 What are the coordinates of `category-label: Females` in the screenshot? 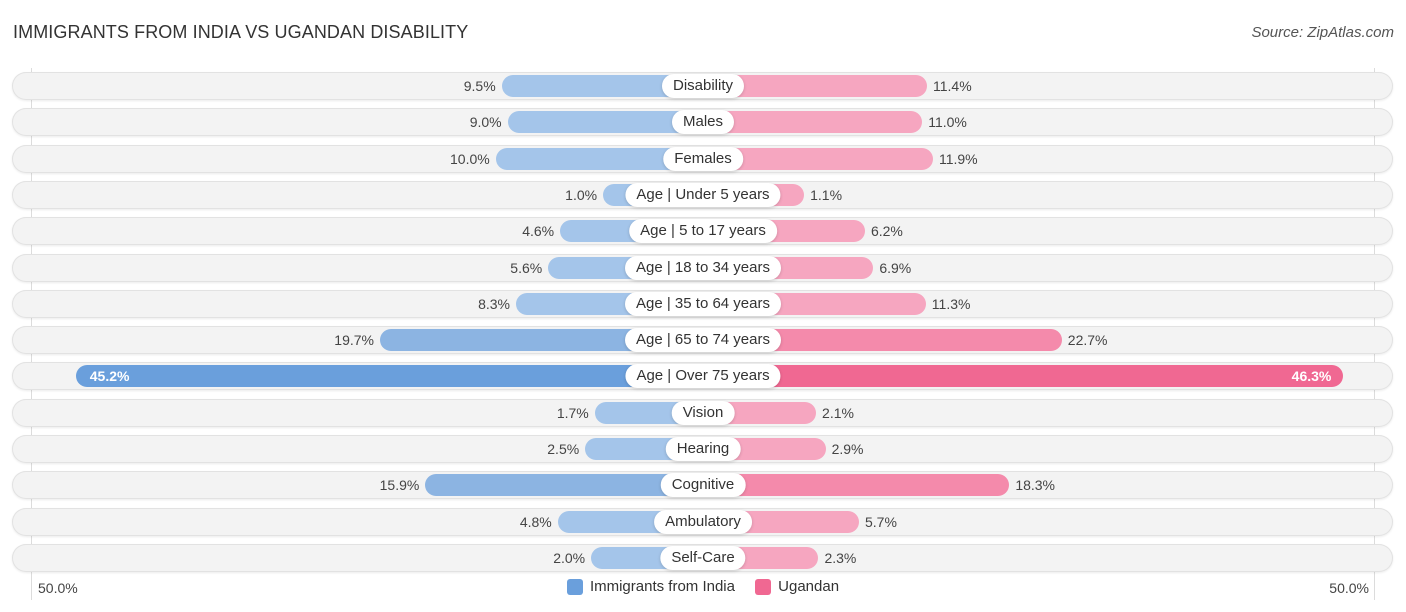 It's located at (703, 158).